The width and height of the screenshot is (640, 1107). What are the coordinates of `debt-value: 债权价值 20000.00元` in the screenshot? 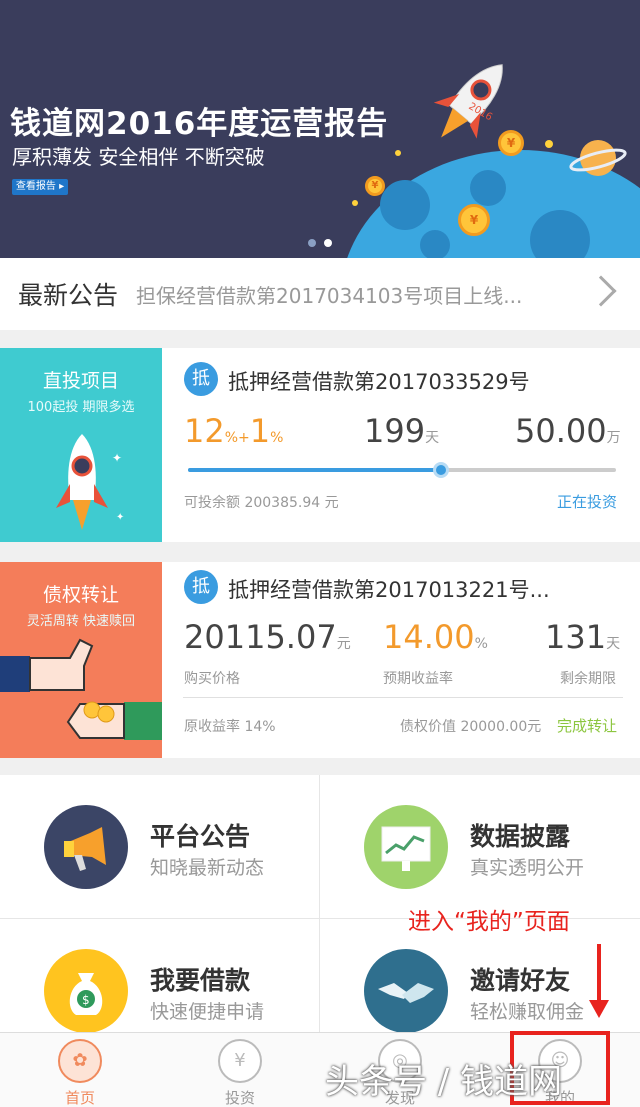 It's located at (471, 727).